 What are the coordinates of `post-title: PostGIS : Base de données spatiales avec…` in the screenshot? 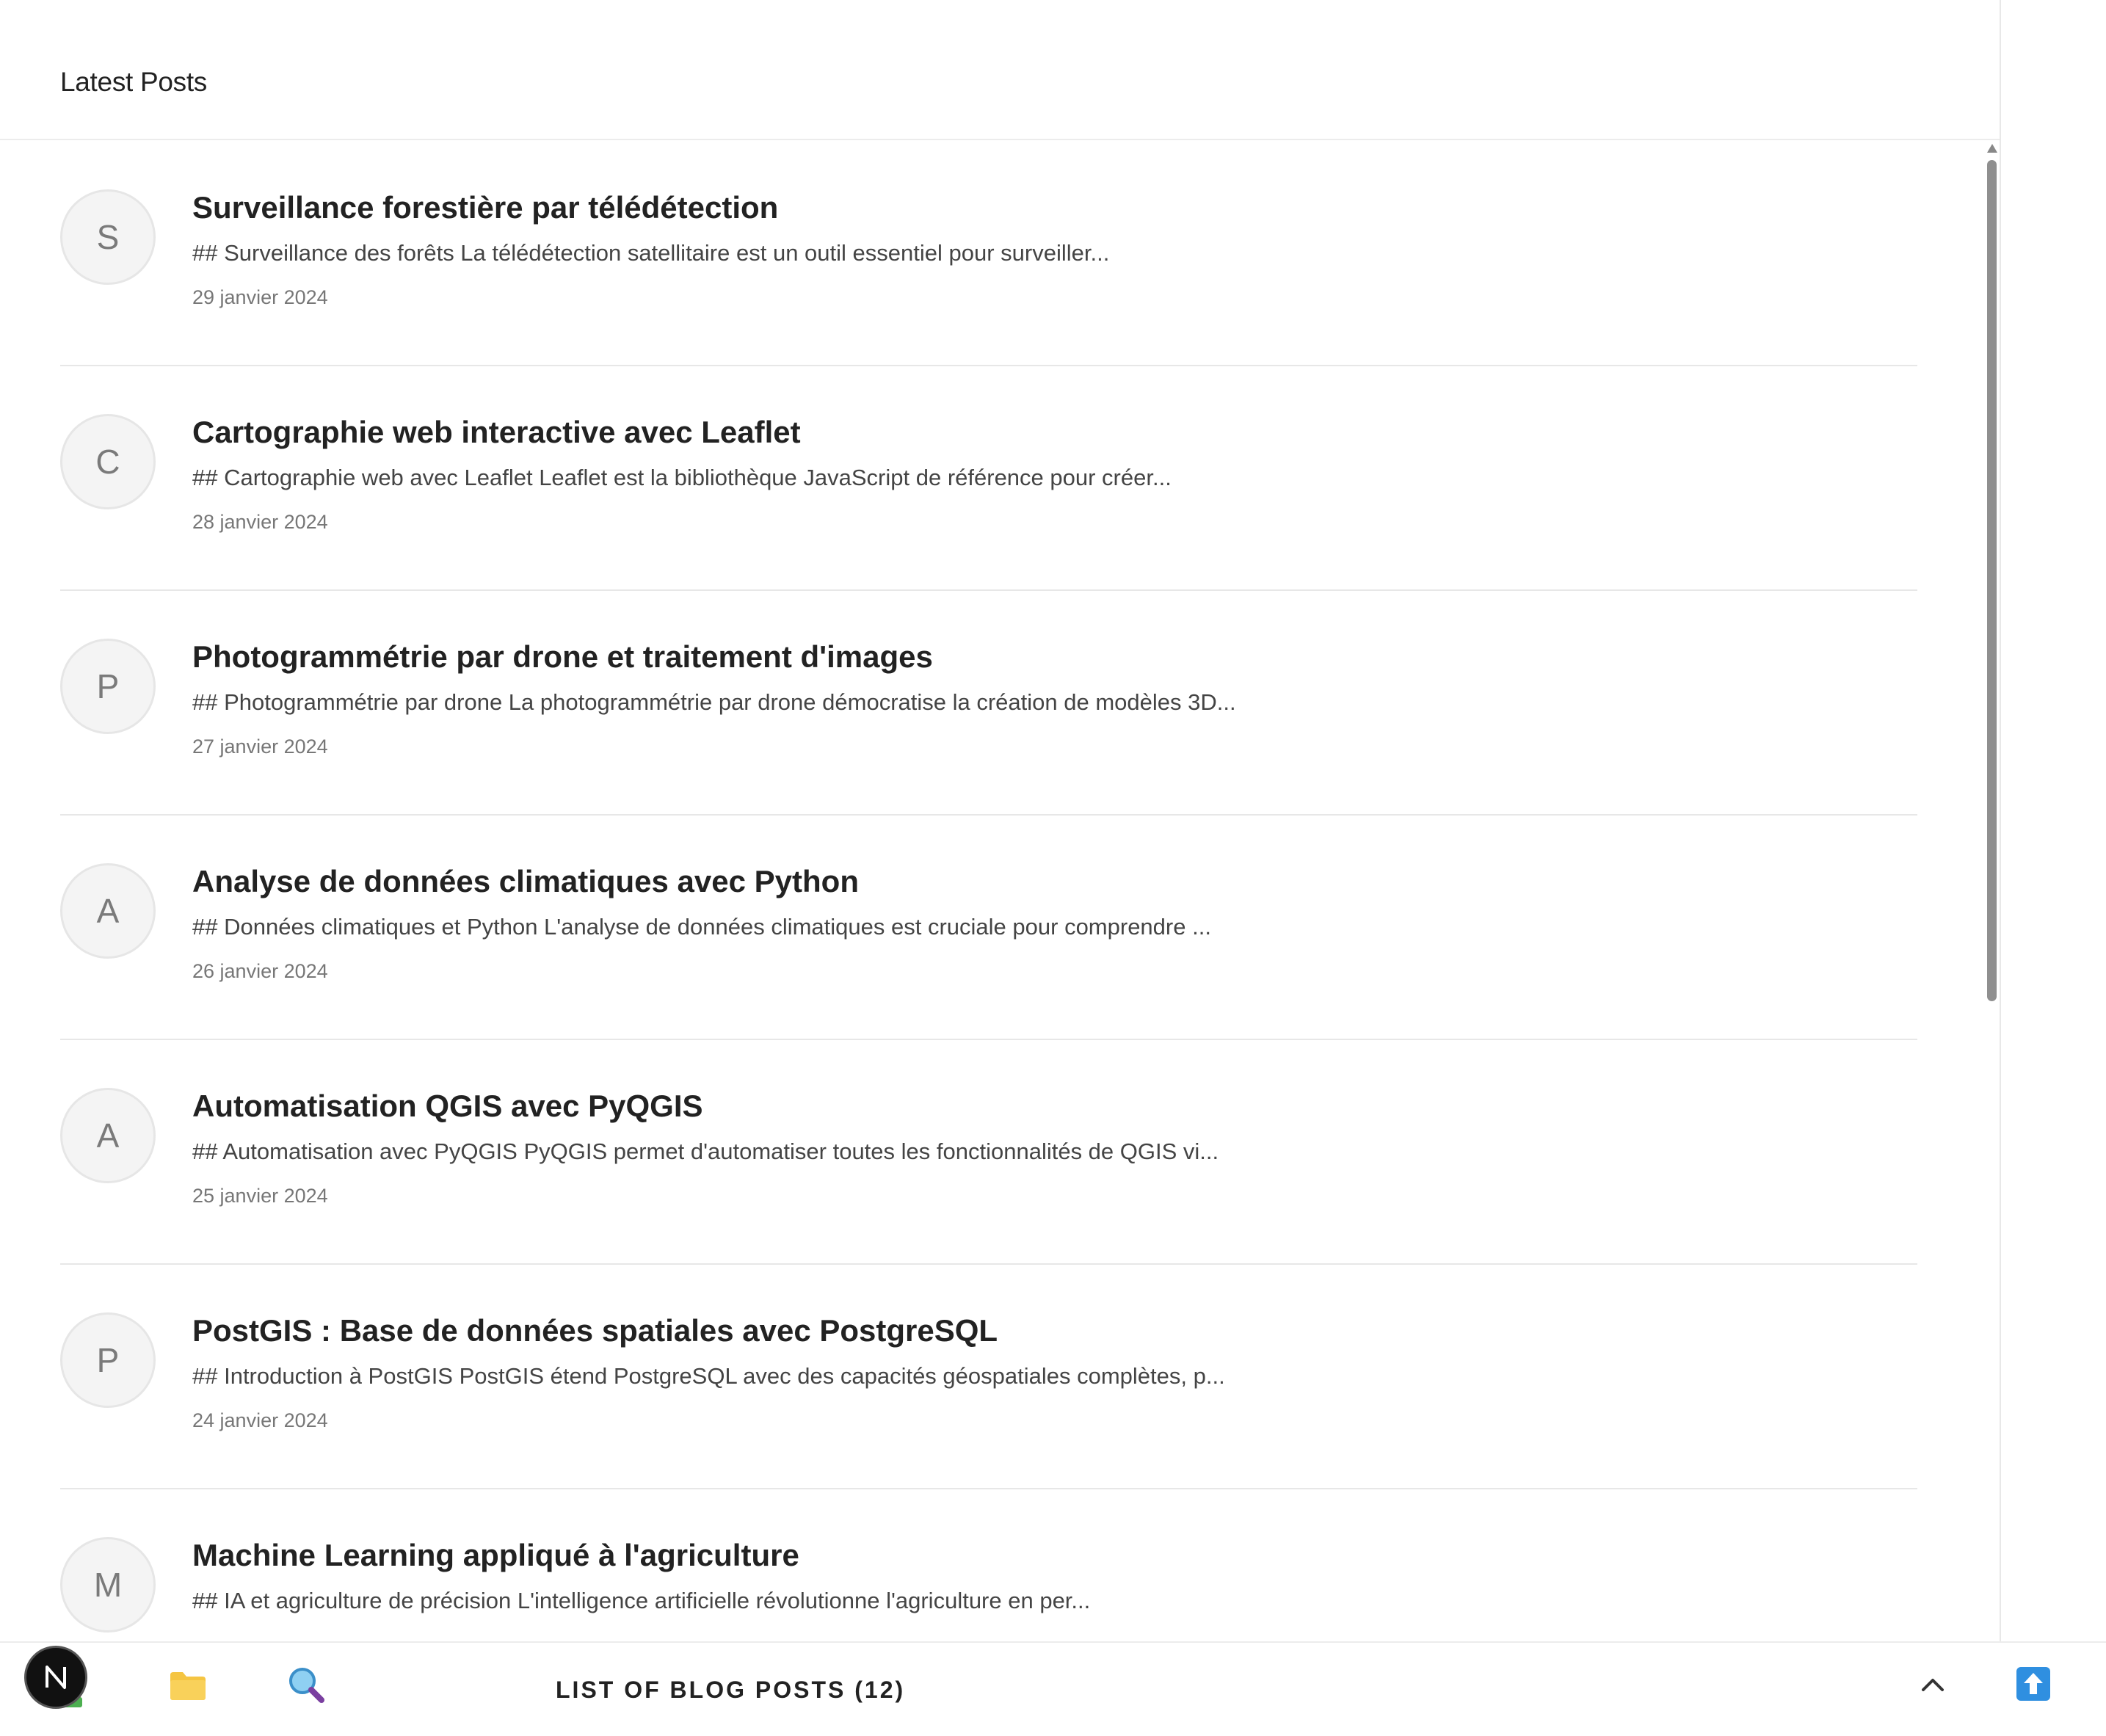 It's located at (595, 1330).